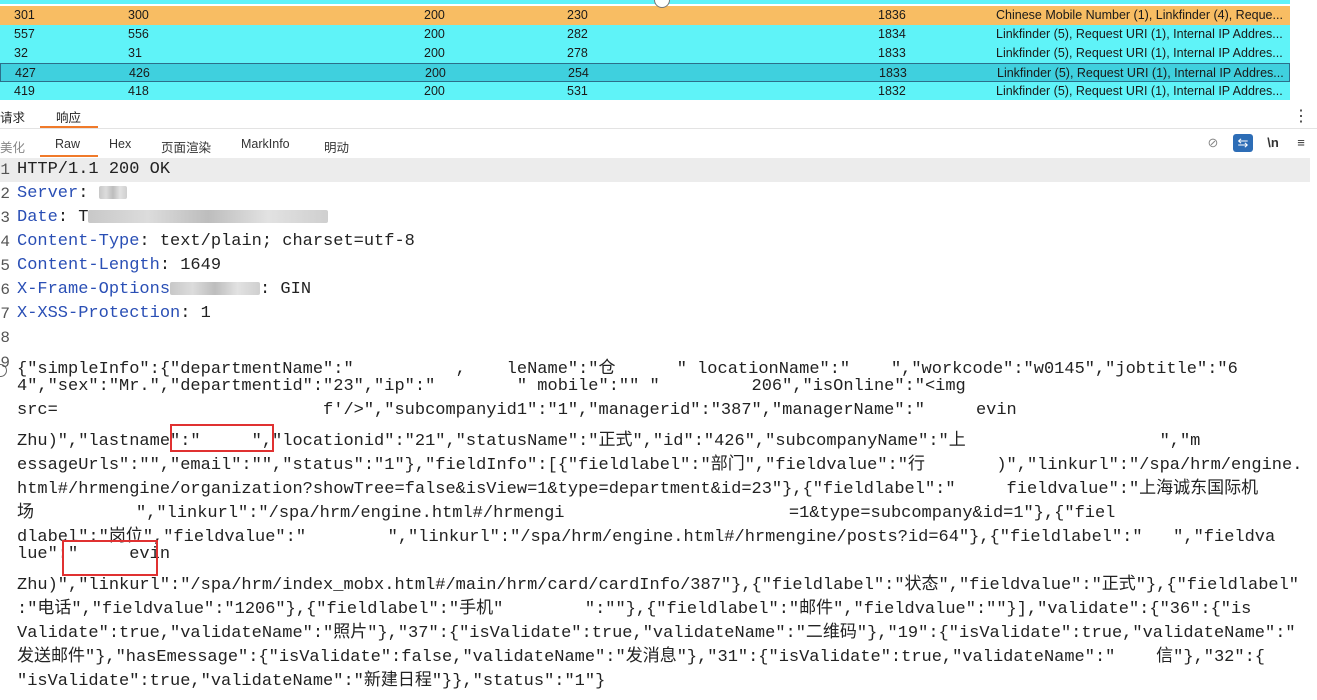 The image size is (1317, 700). Describe the element at coordinates (110, 558) in the screenshot. I see `highlight-box-manager` at that location.